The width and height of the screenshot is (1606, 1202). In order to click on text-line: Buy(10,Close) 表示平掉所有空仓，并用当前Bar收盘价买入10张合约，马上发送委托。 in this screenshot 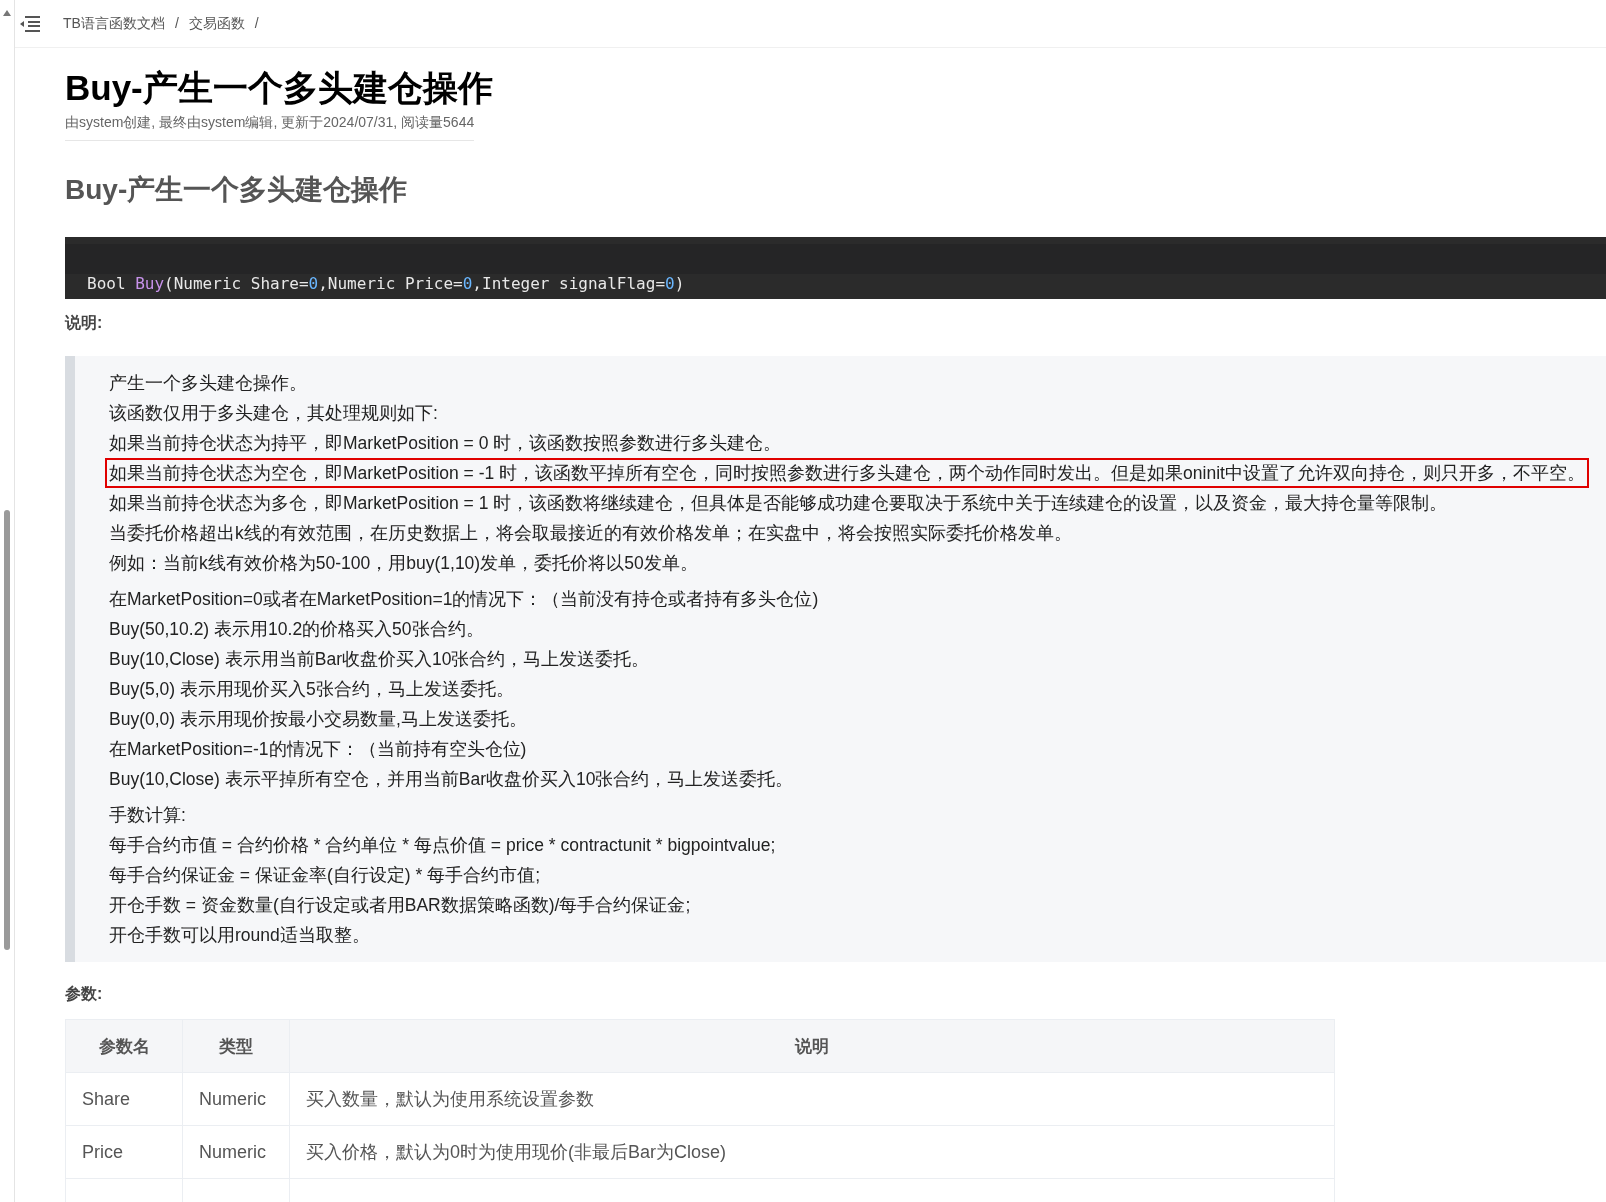, I will do `click(451, 779)`.